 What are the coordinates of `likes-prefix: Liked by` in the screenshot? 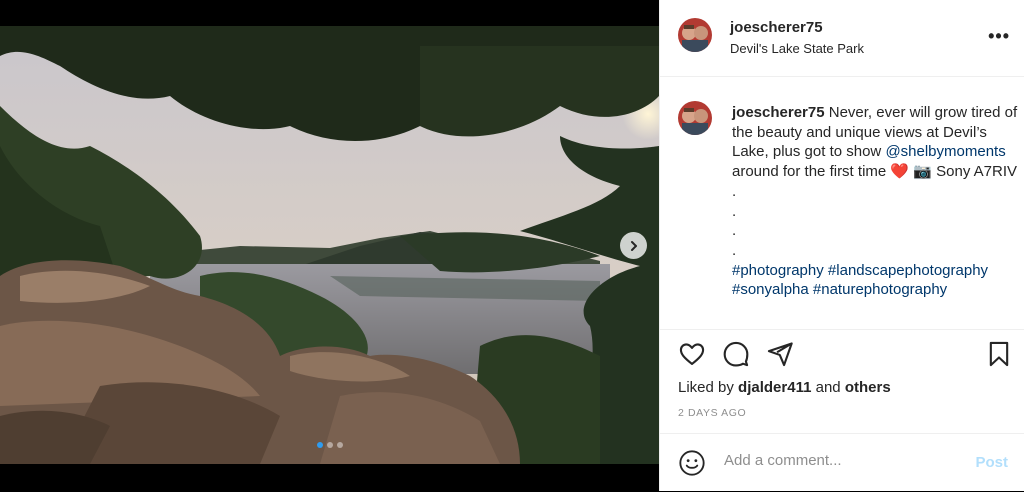 It's located at (706, 387).